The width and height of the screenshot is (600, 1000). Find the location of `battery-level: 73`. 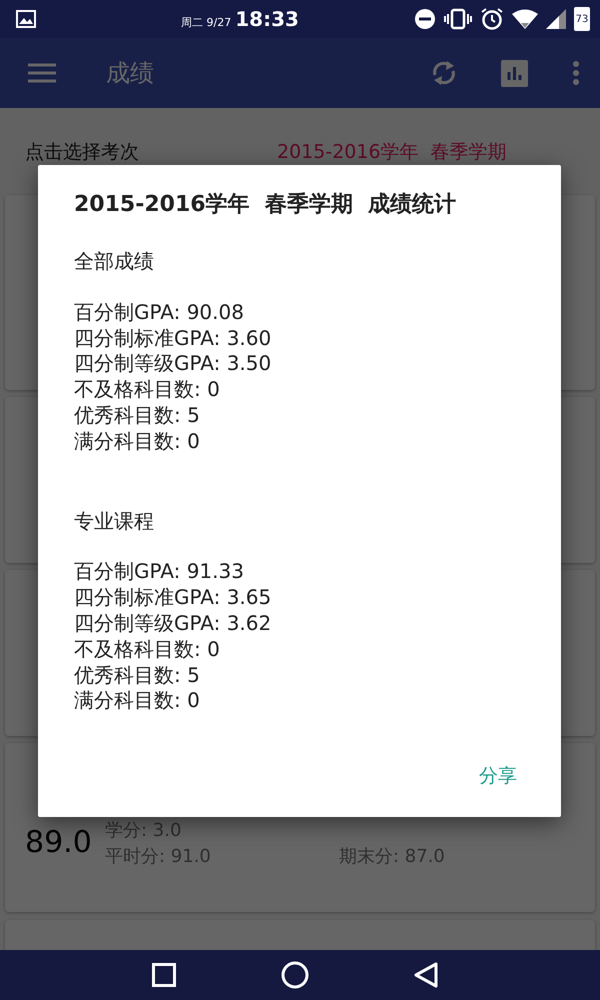

battery-level: 73 is located at coordinates (582, 19).